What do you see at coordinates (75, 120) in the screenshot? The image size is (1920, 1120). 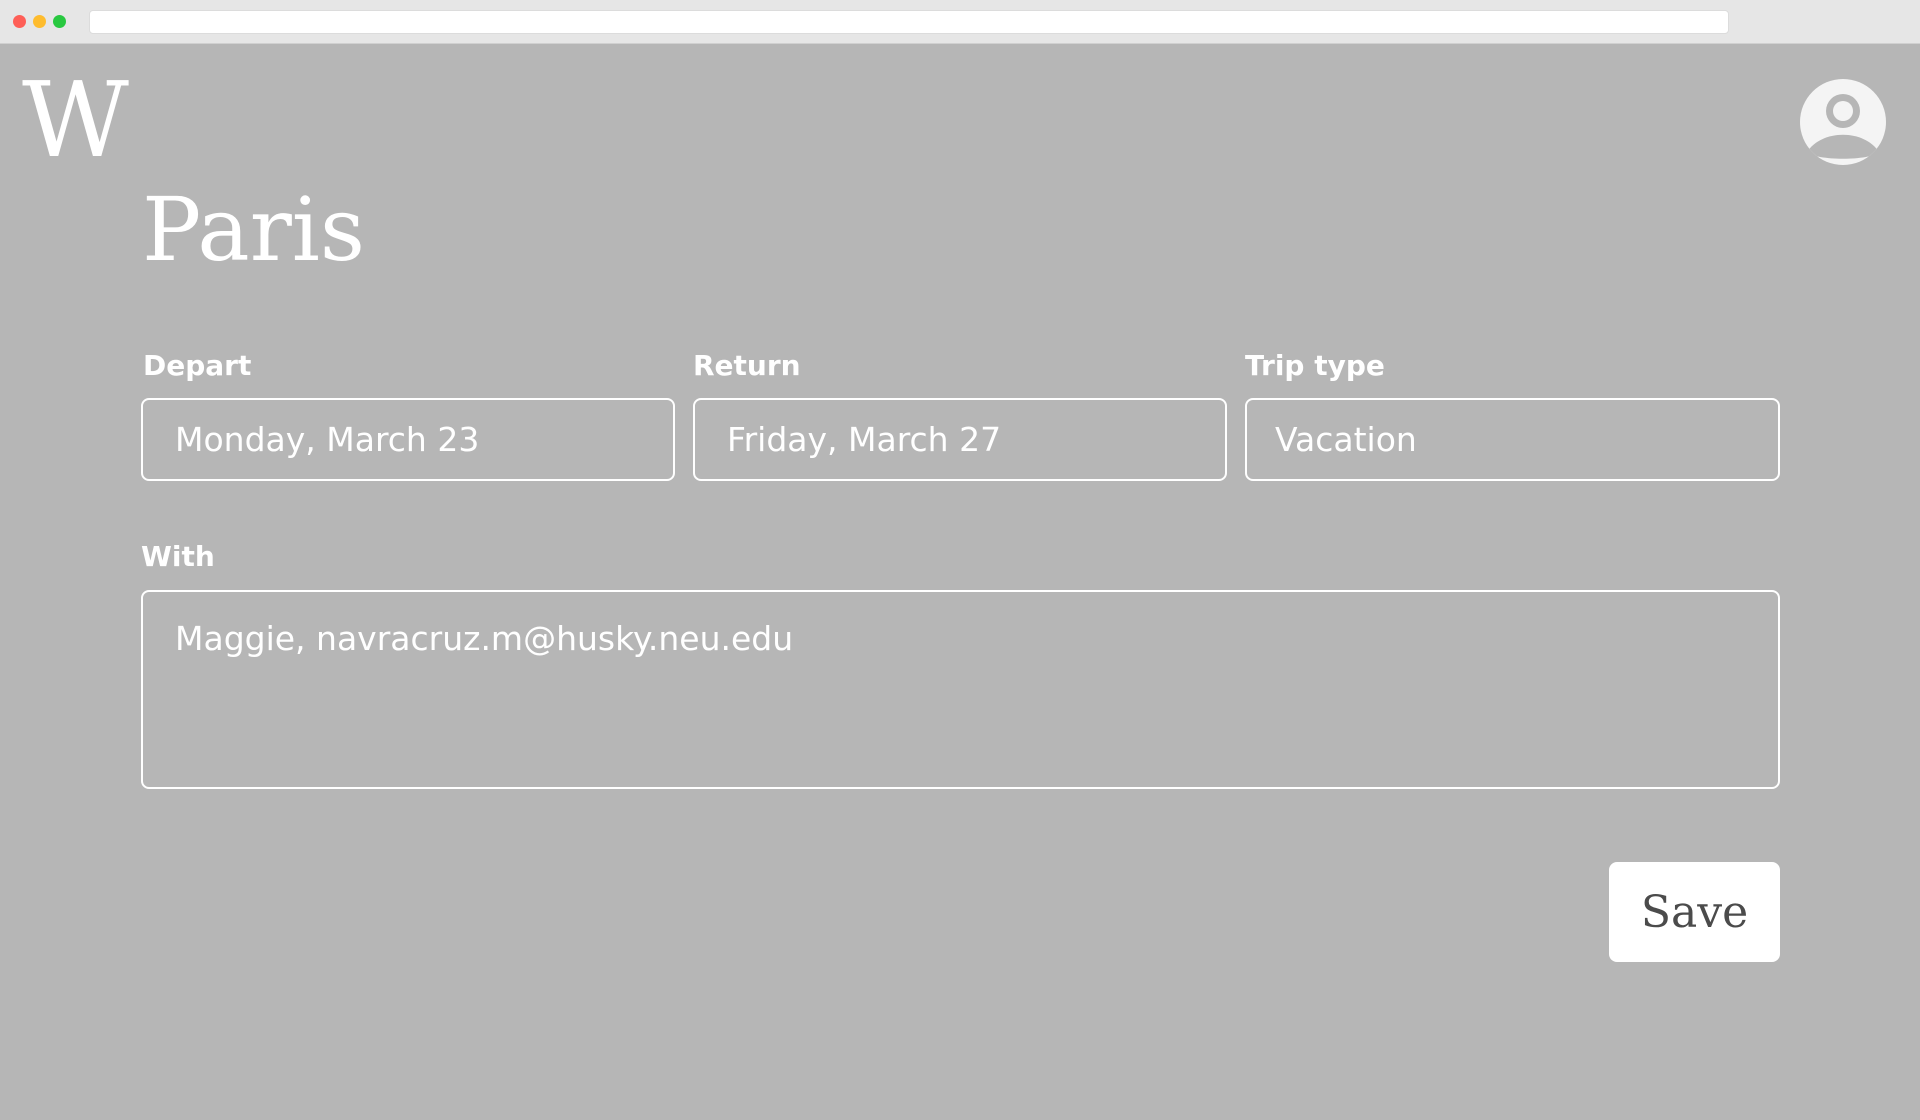 I see `app-logo: W` at bounding box center [75, 120].